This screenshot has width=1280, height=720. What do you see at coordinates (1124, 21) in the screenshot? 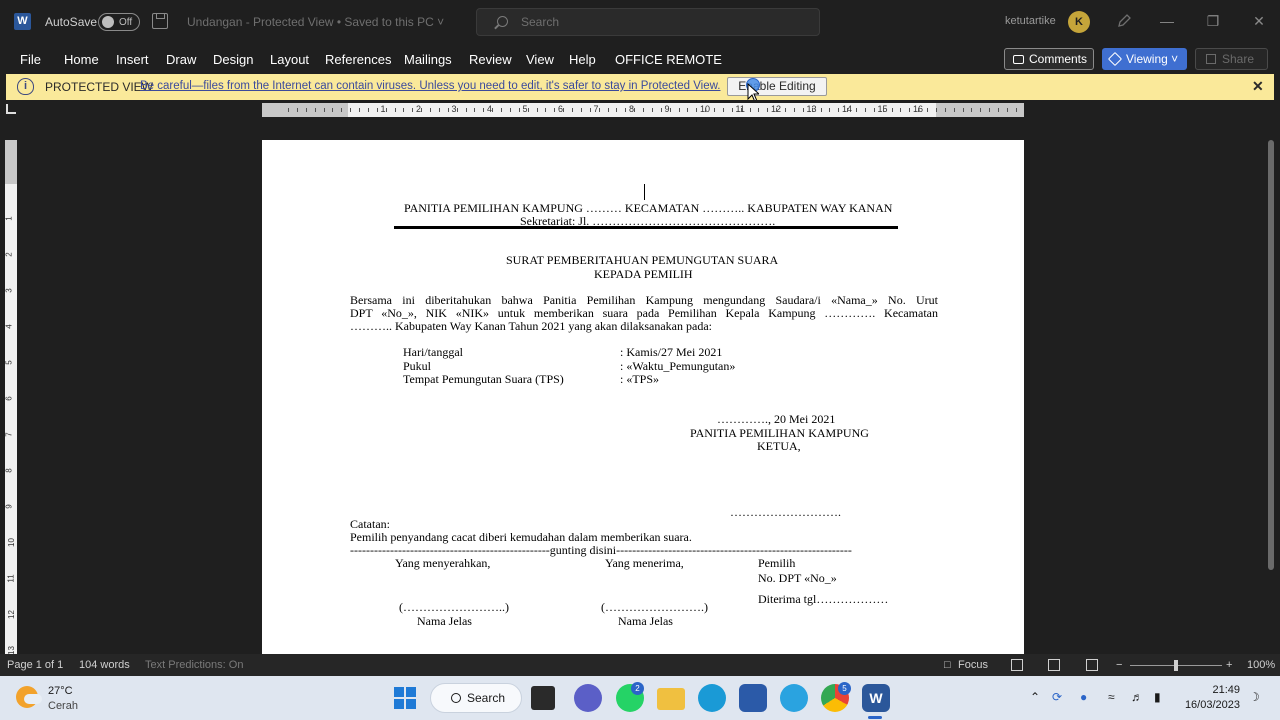
I see `pen-icon` at bounding box center [1124, 21].